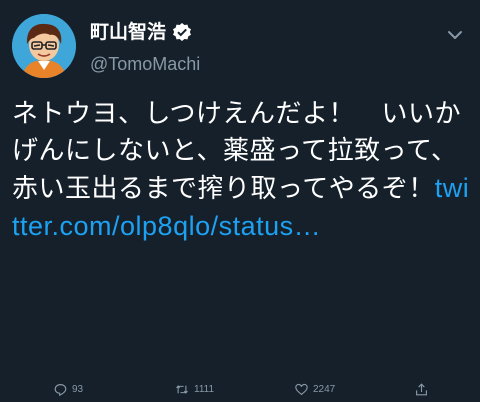 The image size is (480, 402). What do you see at coordinates (78, 389) in the screenshot?
I see `reply-count: 93` at bounding box center [78, 389].